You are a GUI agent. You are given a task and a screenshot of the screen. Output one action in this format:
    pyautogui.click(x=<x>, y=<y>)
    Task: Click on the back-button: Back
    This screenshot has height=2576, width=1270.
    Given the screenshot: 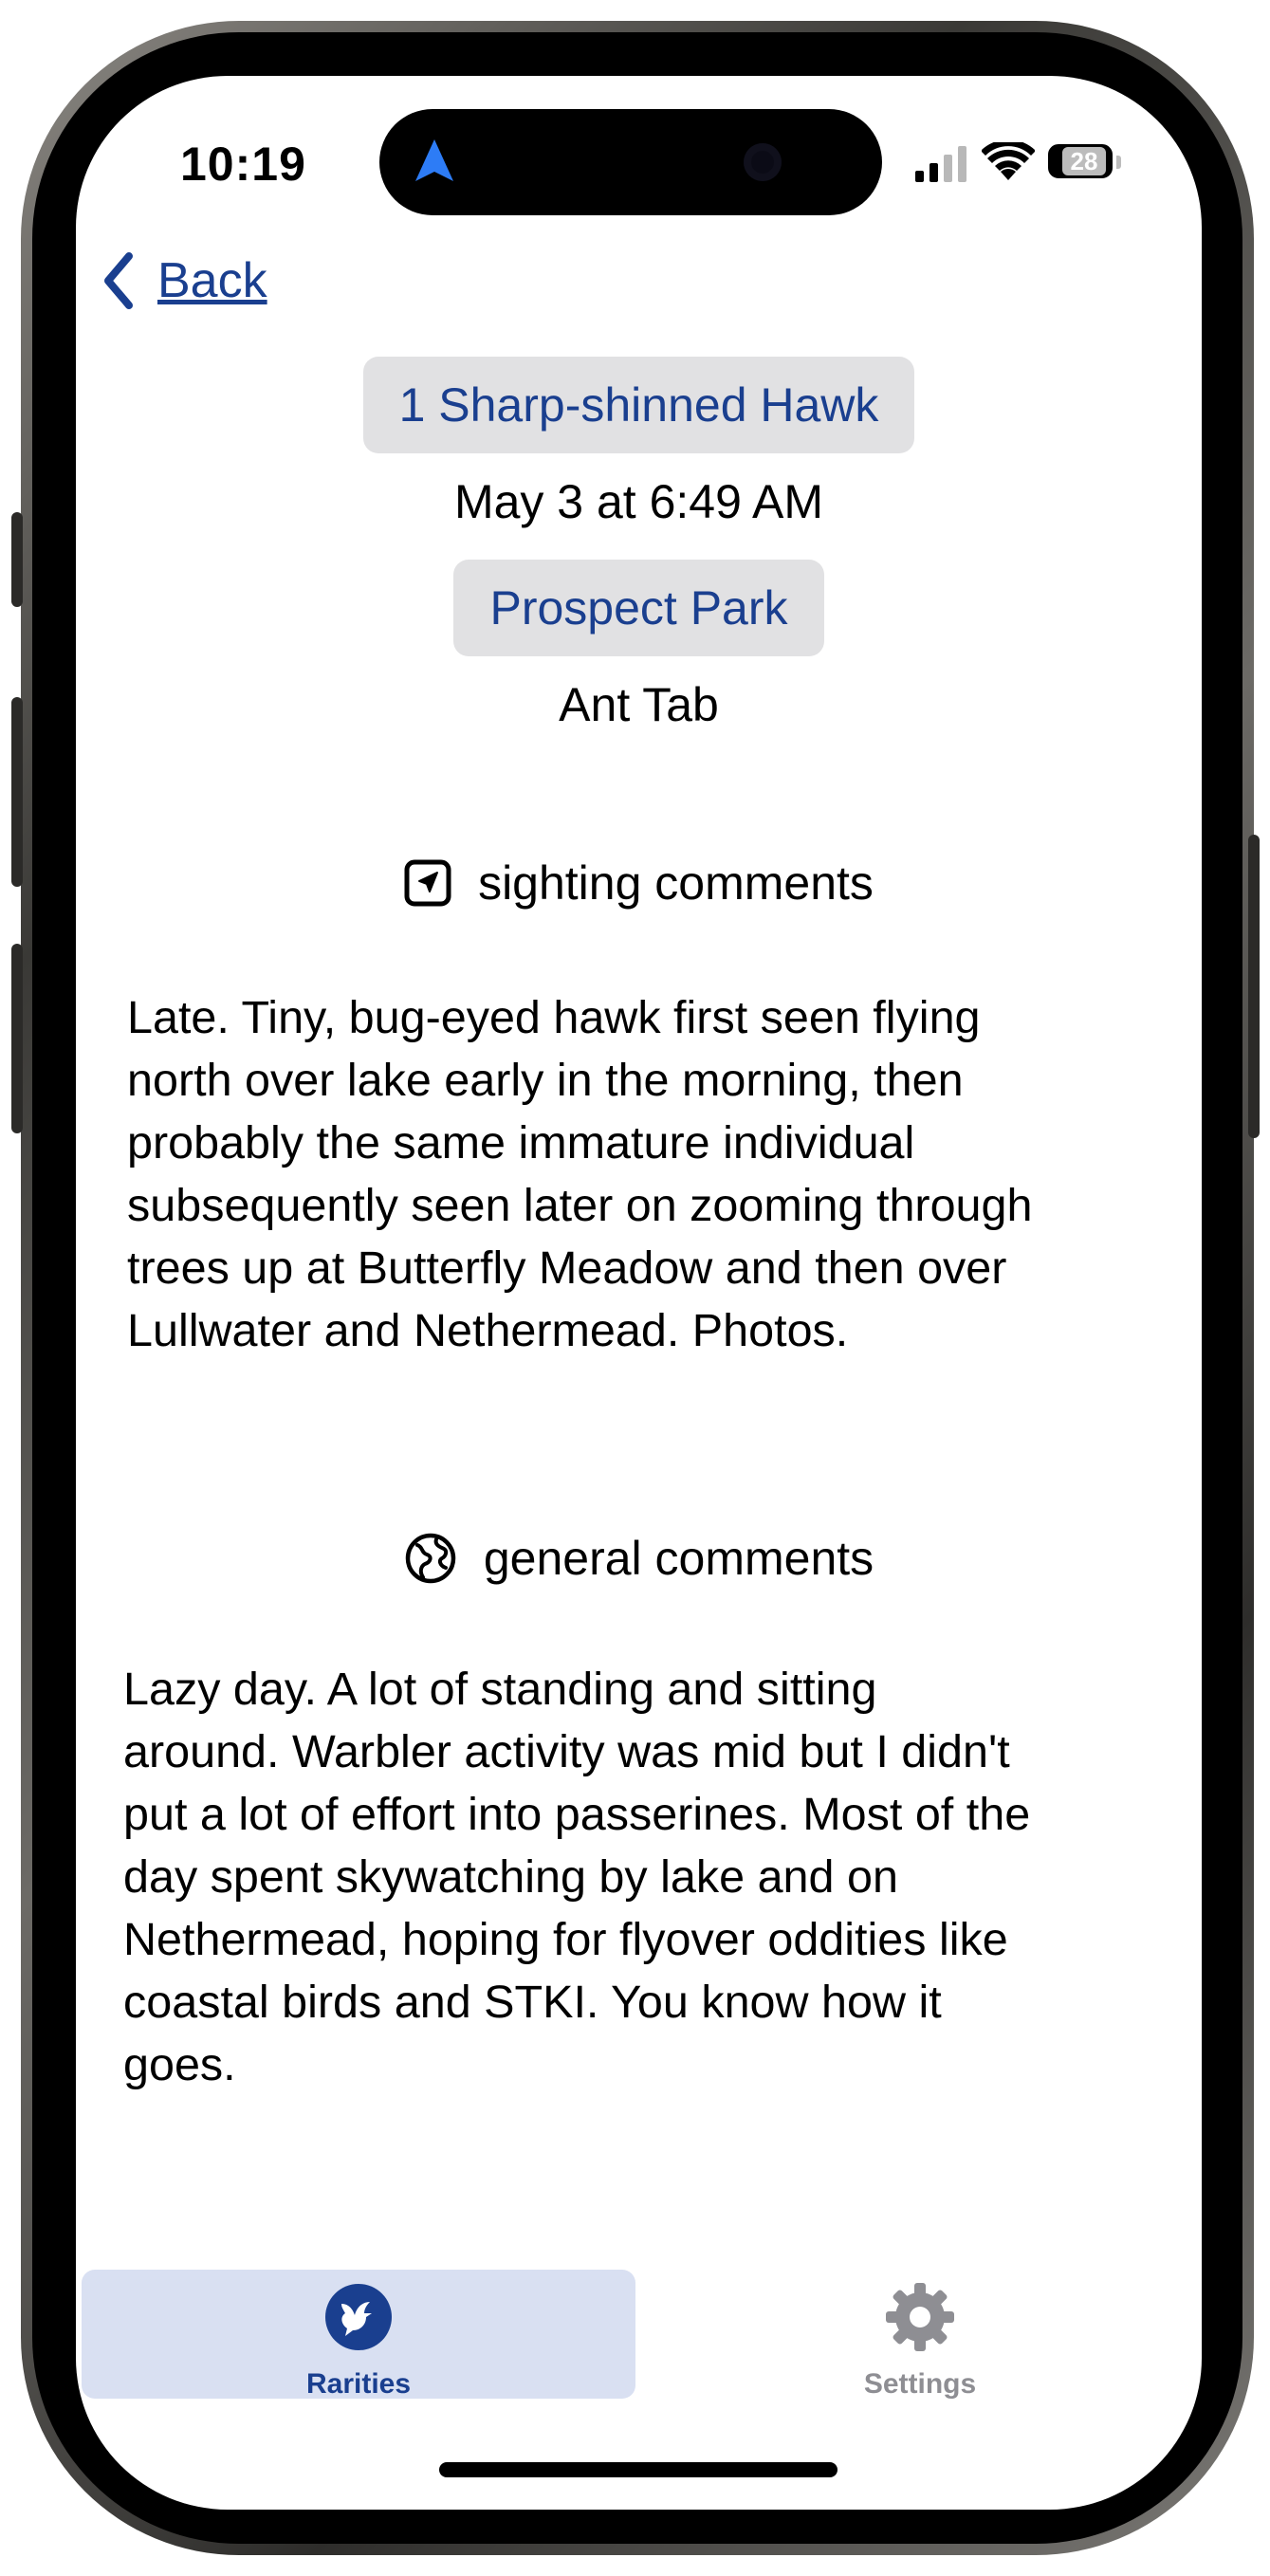 What is the action you would take?
    pyautogui.click(x=184, y=280)
    